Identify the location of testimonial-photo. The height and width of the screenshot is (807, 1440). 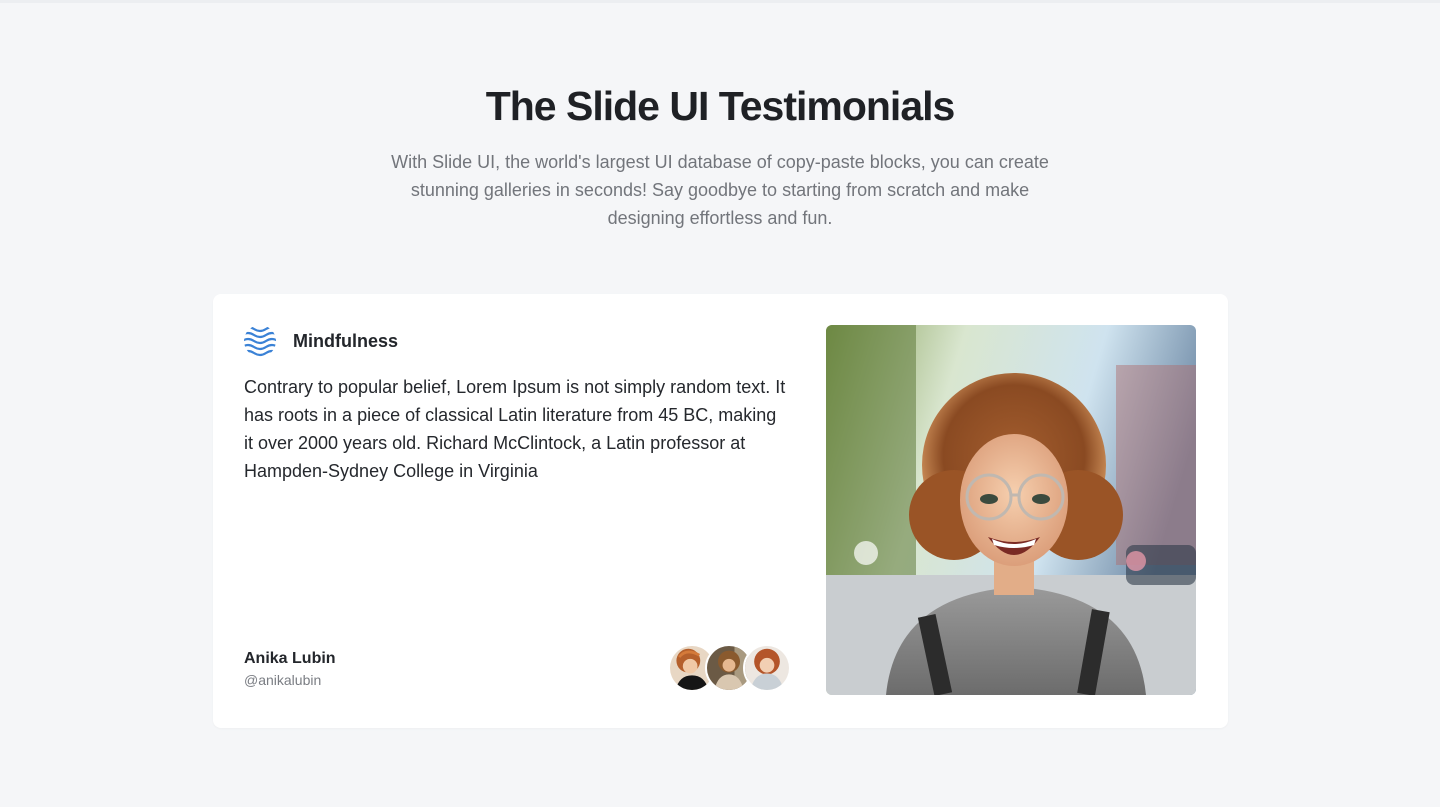
(1011, 510).